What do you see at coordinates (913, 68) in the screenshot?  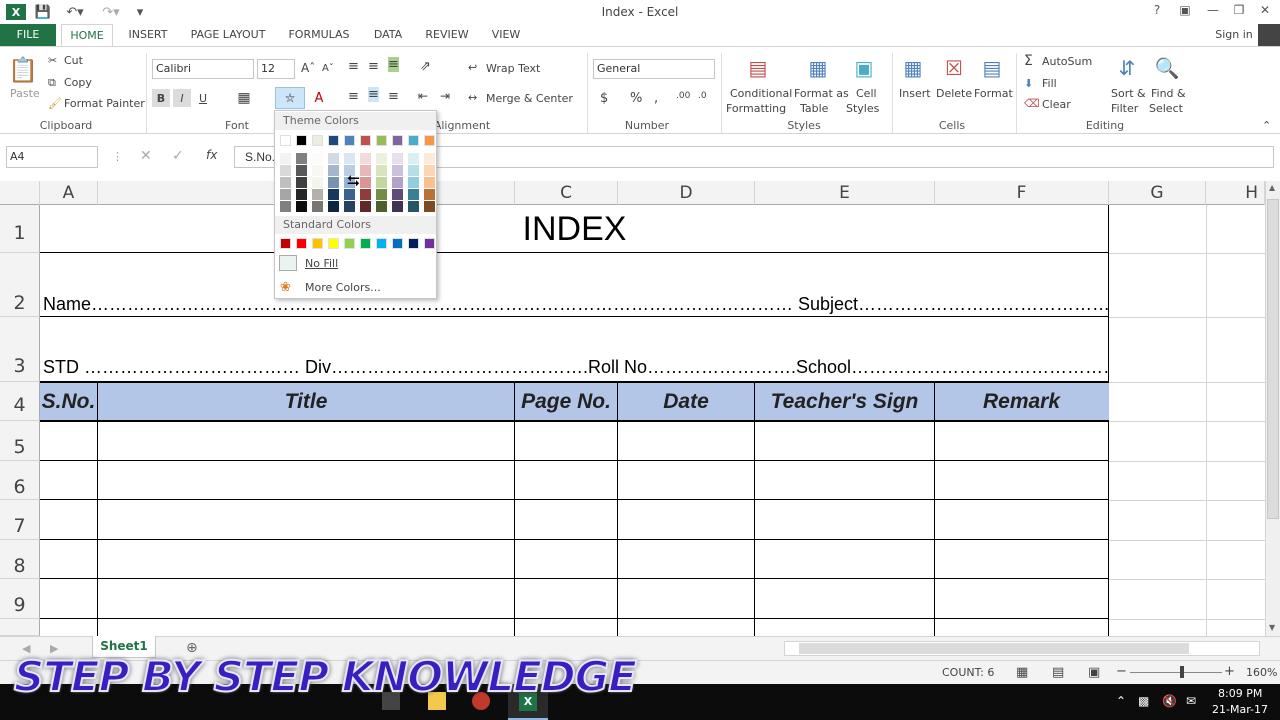 I see `insert-cells-icon: ▦` at bounding box center [913, 68].